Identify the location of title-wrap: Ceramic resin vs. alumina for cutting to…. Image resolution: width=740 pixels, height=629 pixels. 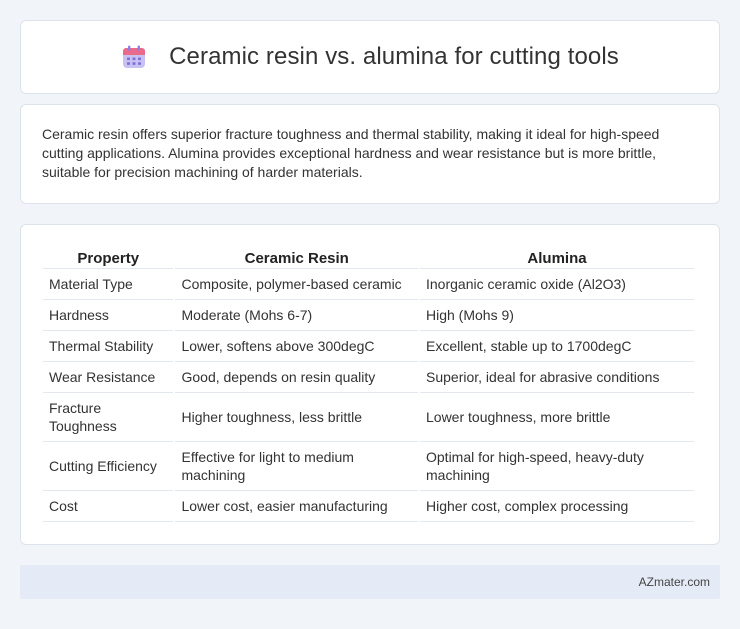
(370, 57).